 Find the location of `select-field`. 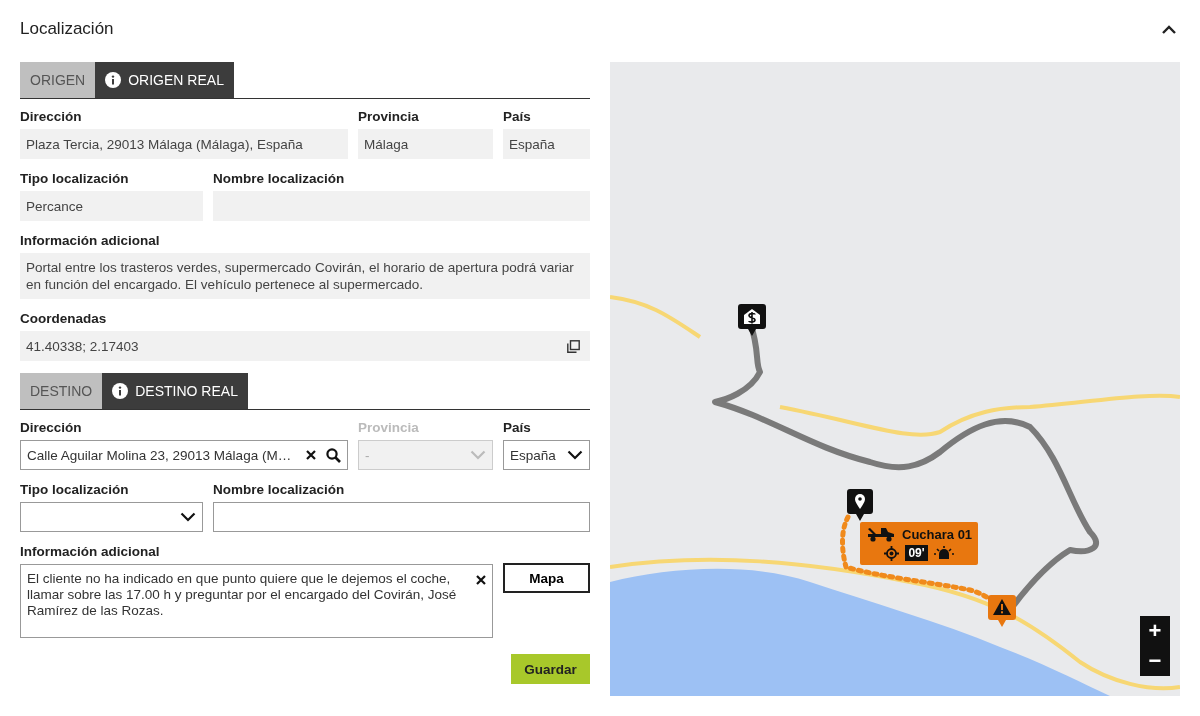

select-field is located at coordinates (111, 517).